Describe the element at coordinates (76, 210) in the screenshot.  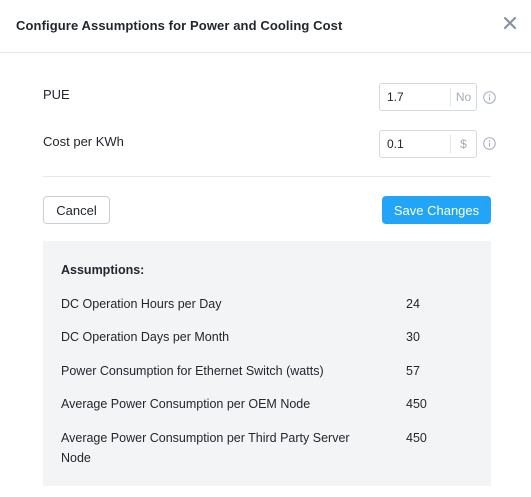
I see `cancel-button: Cancel` at that location.